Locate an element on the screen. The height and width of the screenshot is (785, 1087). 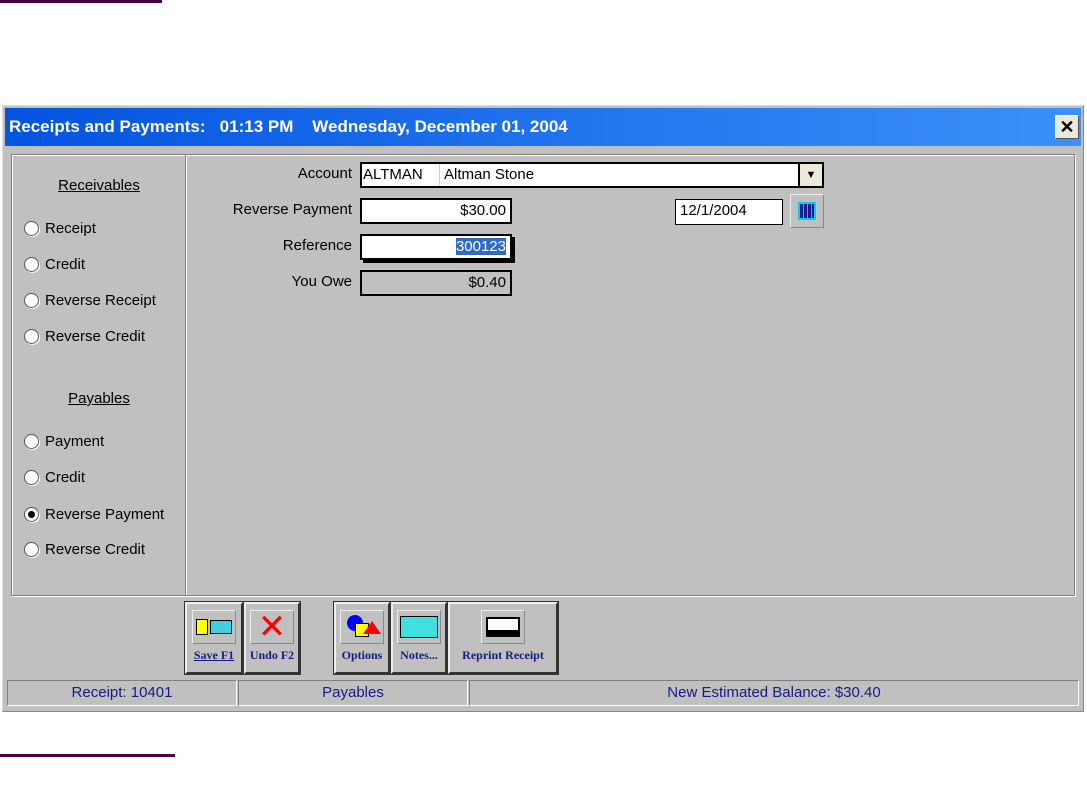
close-button: ✕ is located at coordinates (1067, 127).